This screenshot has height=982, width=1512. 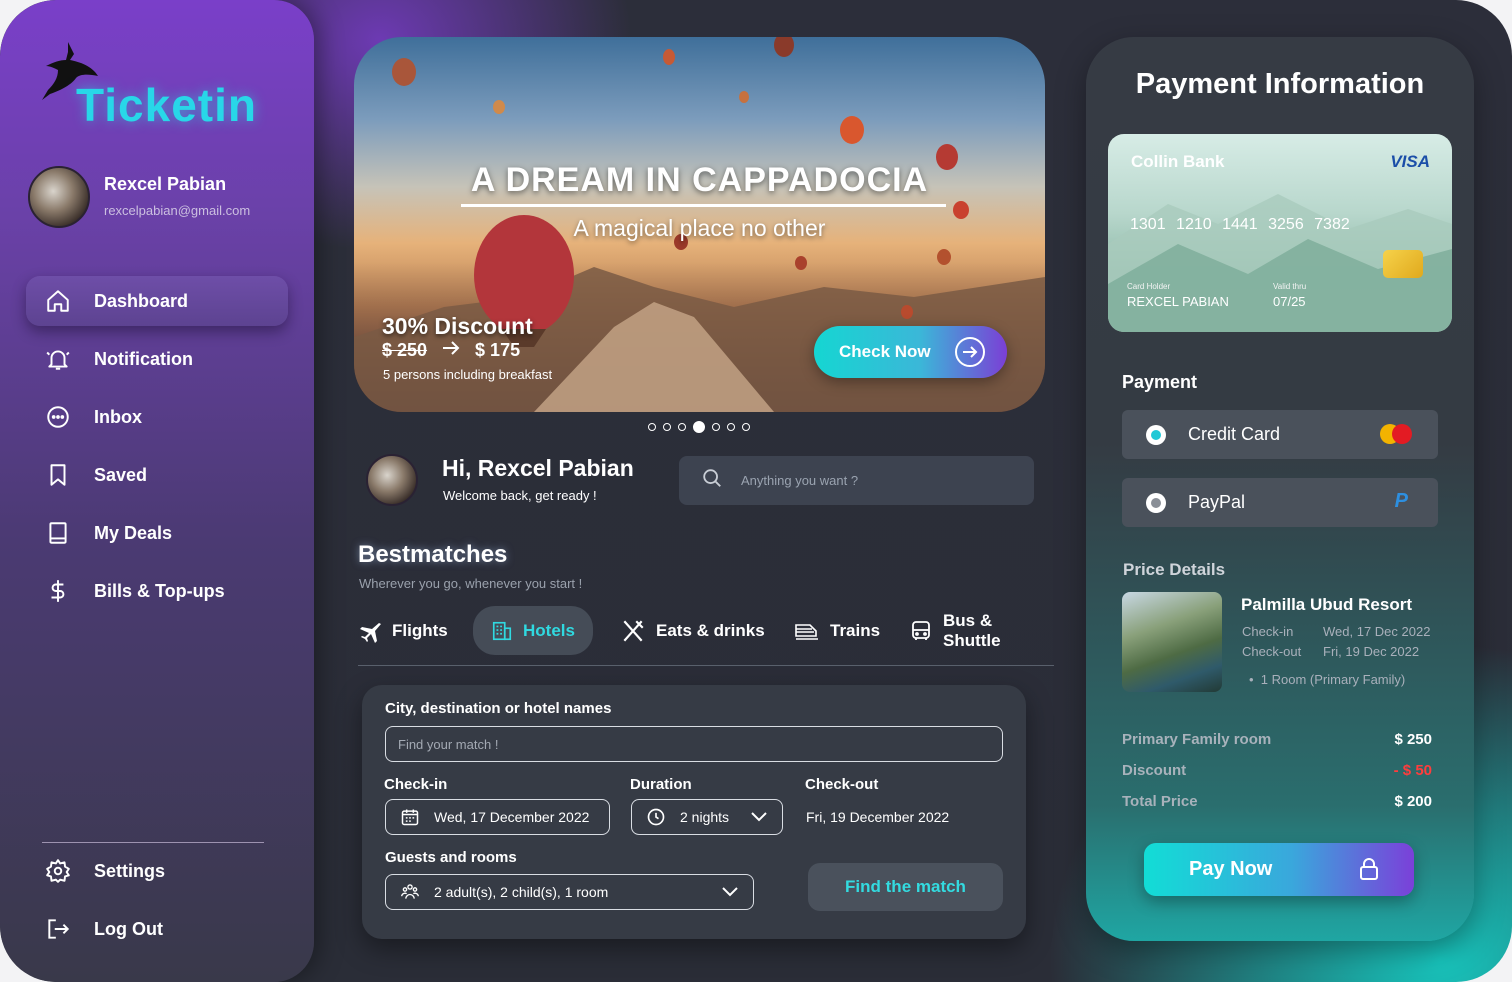 What do you see at coordinates (878, 817) in the screenshot?
I see `checkout-value: Fri, 19 December 2022` at bounding box center [878, 817].